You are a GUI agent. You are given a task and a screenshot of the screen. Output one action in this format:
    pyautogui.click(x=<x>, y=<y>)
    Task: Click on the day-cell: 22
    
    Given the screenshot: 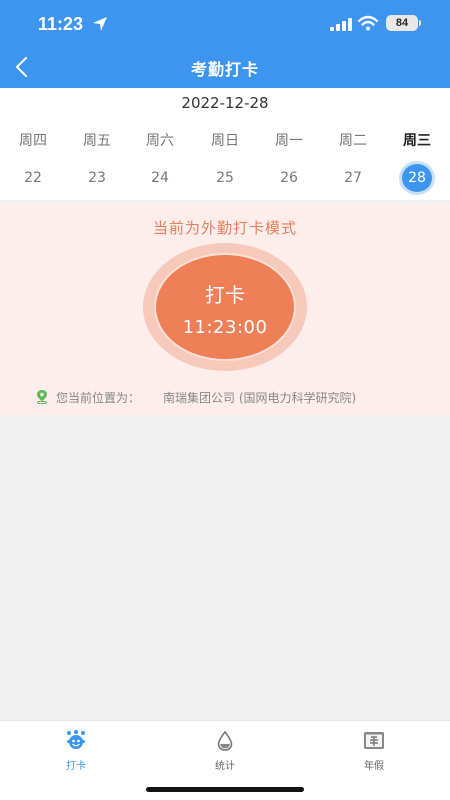 What is the action you would take?
    pyautogui.click(x=33, y=178)
    